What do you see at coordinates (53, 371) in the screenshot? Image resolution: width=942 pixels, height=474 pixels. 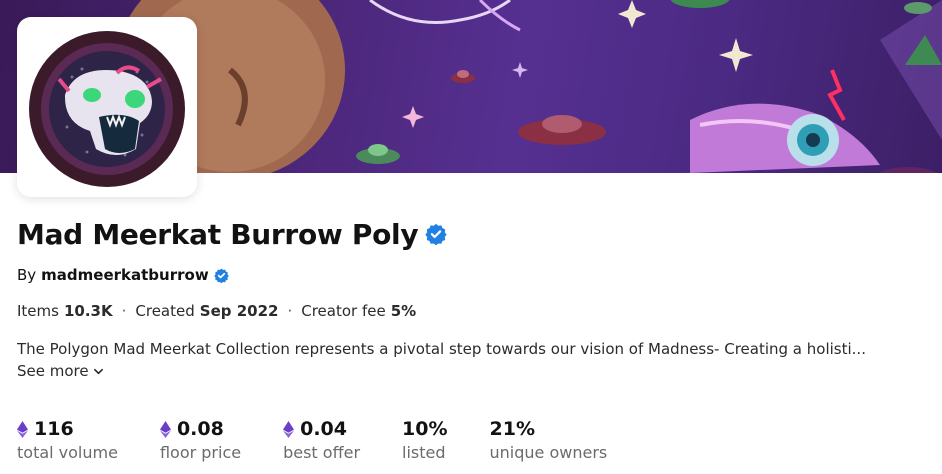 I see `see-more-label: See more` at bounding box center [53, 371].